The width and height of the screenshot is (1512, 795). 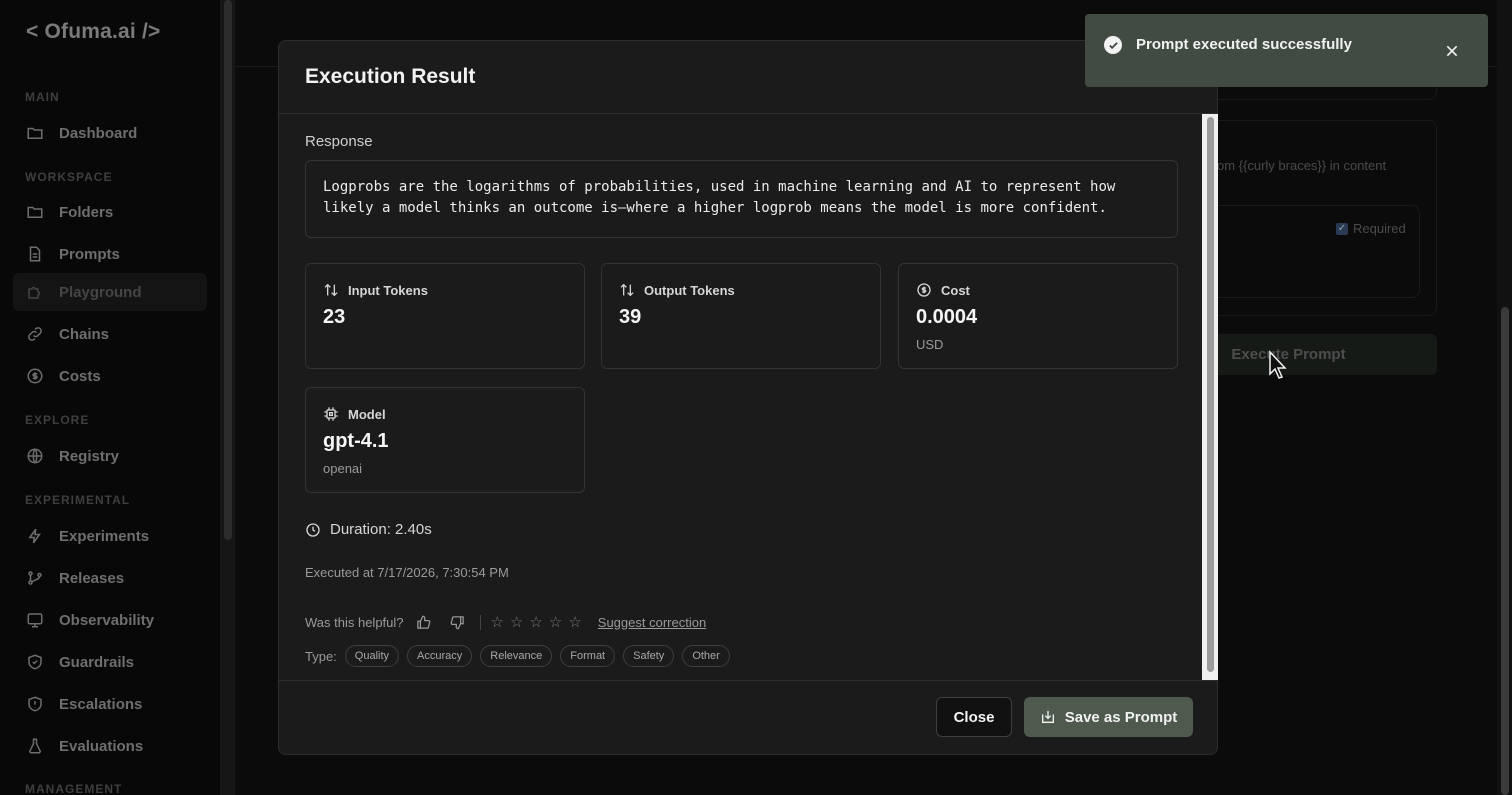 I want to click on sidebar-item-releases: Releases, so click(x=110, y=578).